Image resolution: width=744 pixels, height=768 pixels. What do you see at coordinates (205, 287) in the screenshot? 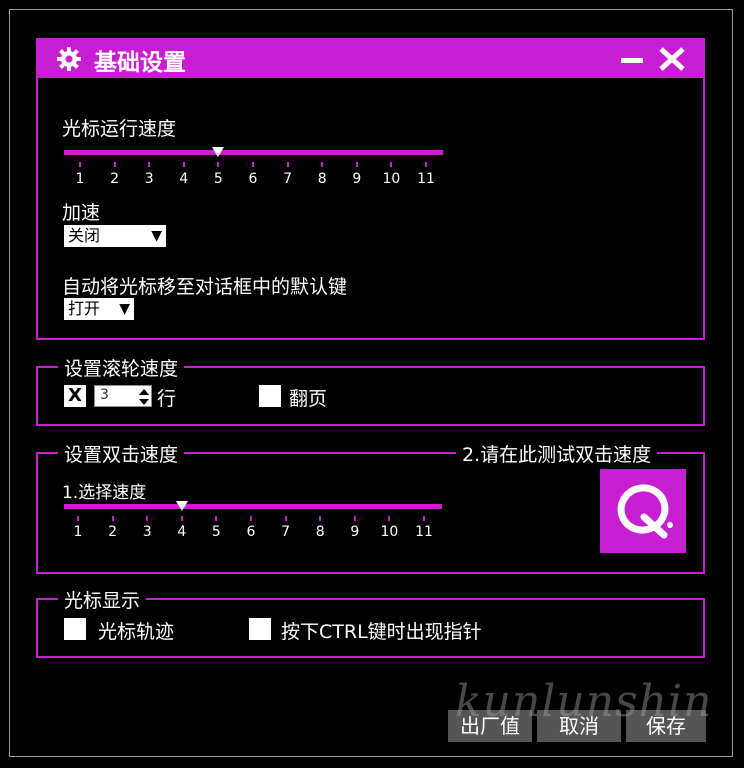
I see `snap-to-default-label: 自动将光标移至对话框中的默认键` at bounding box center [205, 287].